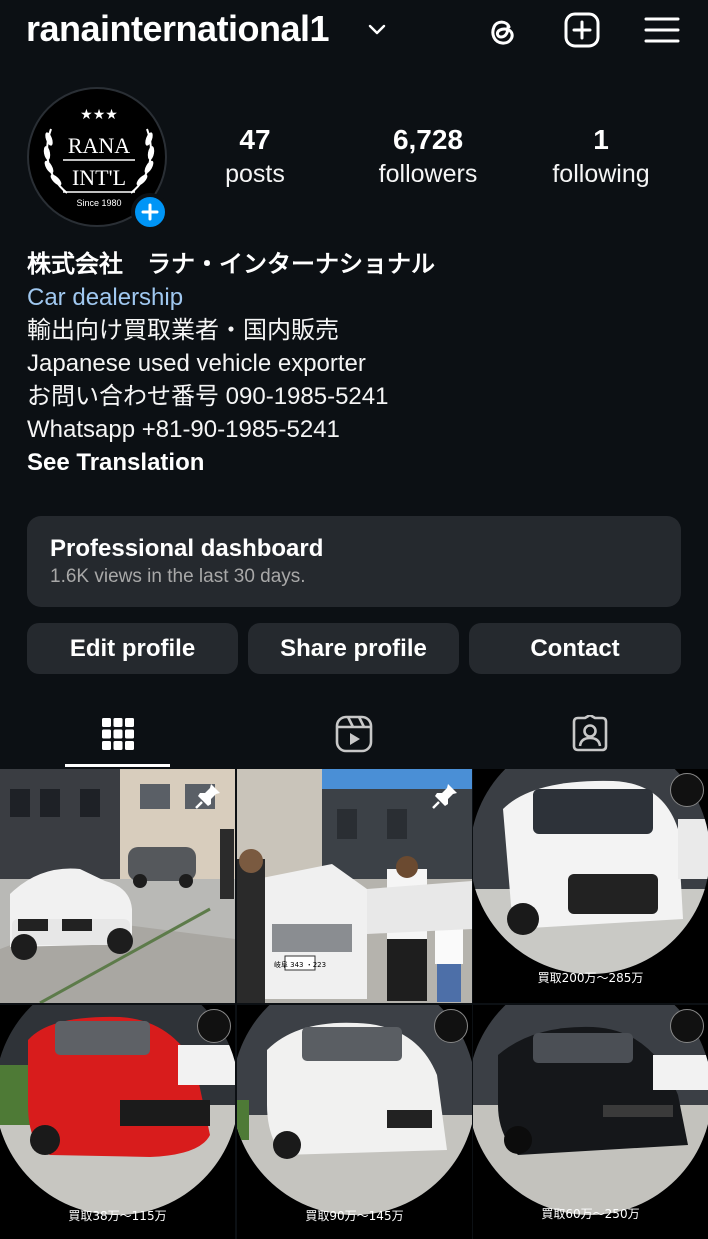  What do you see at coordinates (575, 648) in the screenshot?
I see `contact-button: Contact` at bounding box center [575, 648].